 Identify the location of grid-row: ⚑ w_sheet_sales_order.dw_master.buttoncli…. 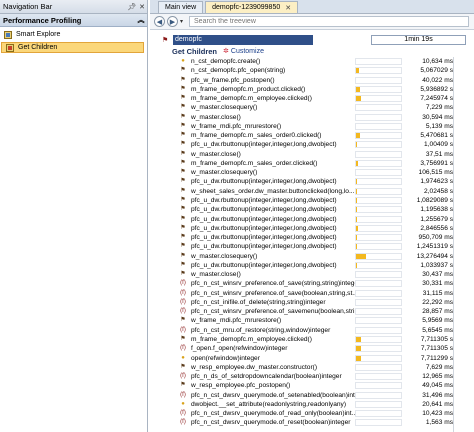
(312, 191).